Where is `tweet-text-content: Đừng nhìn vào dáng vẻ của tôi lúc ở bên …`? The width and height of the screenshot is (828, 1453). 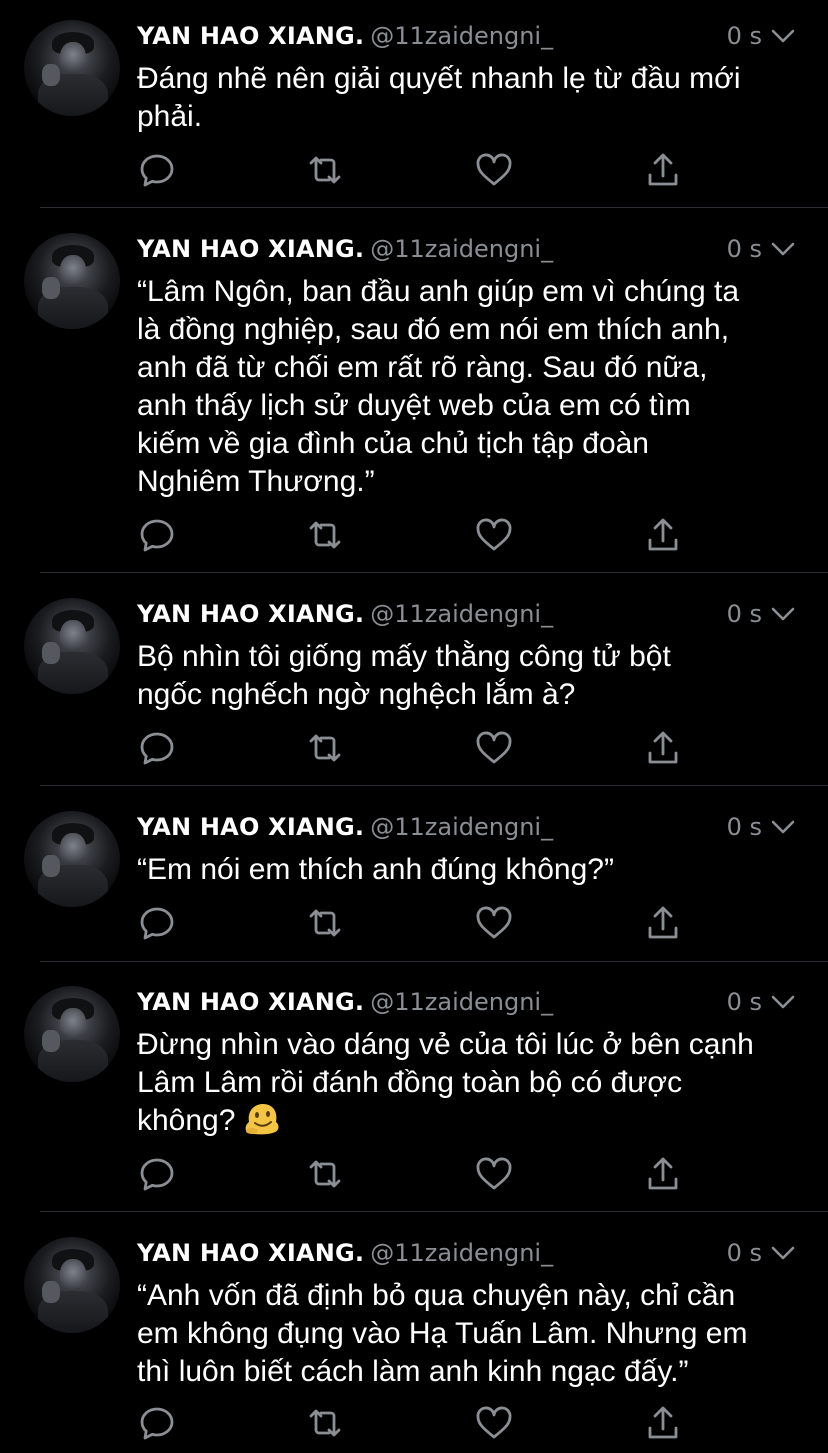
tweet-text-content: Đừng nhìn vào dáng vẻ của tôi lúc ở bên … is located at coordinates (445, 1082).